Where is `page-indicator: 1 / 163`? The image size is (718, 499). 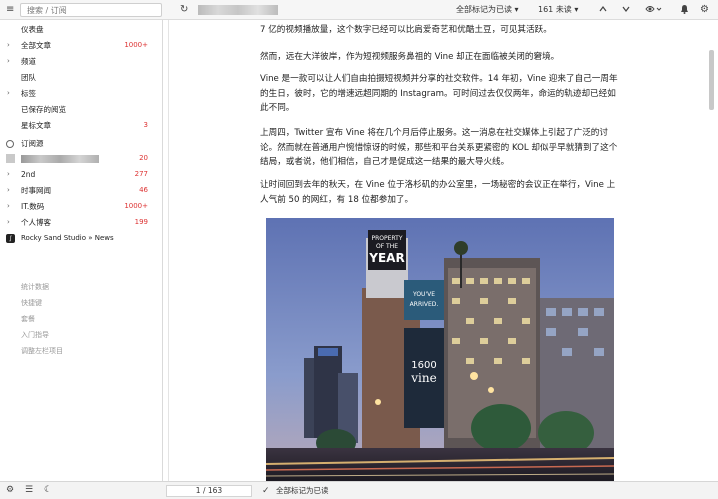
page-indicator: 1 / 163 is located at coordinates (209, 491).